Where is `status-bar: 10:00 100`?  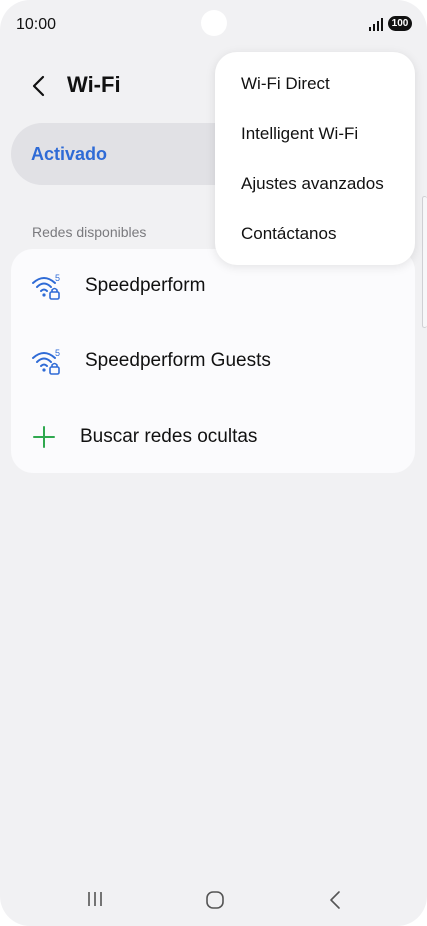
status-bar: 10:00 100 is located at coordinates (213, 25).